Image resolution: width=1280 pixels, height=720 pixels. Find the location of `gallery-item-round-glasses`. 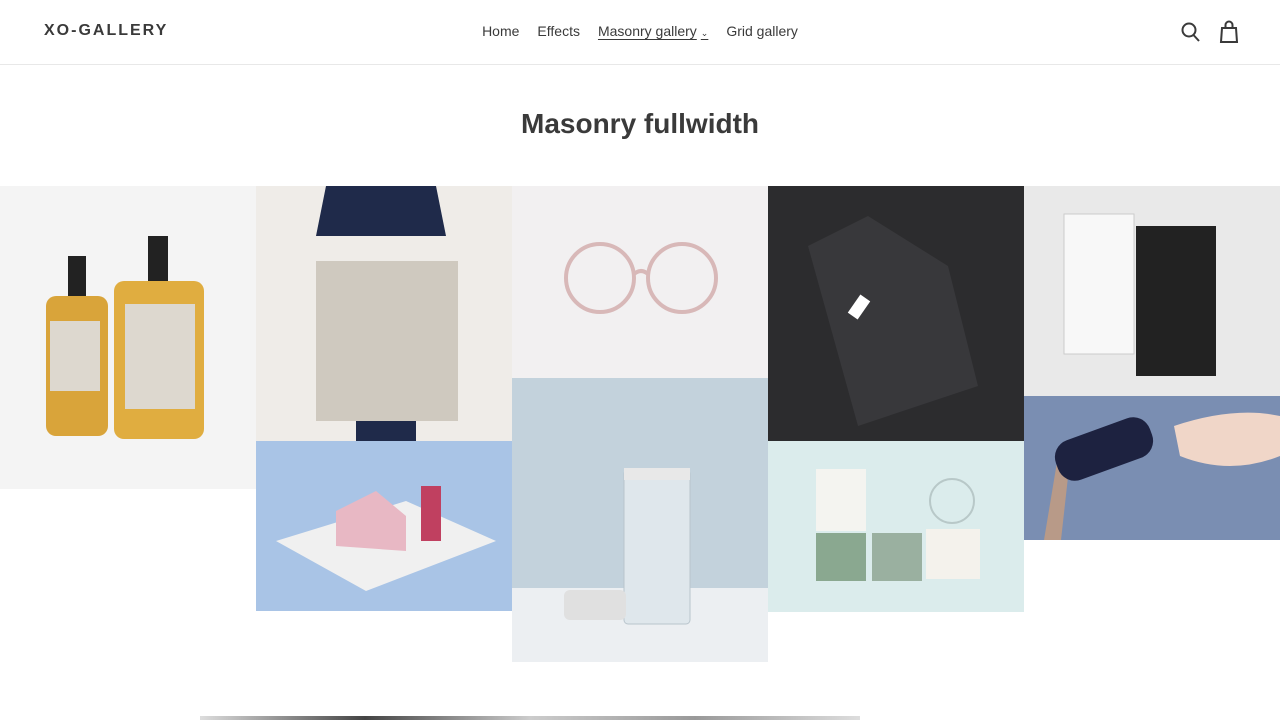

gallery-item-round-glasses is located at coordinates (640, 282).